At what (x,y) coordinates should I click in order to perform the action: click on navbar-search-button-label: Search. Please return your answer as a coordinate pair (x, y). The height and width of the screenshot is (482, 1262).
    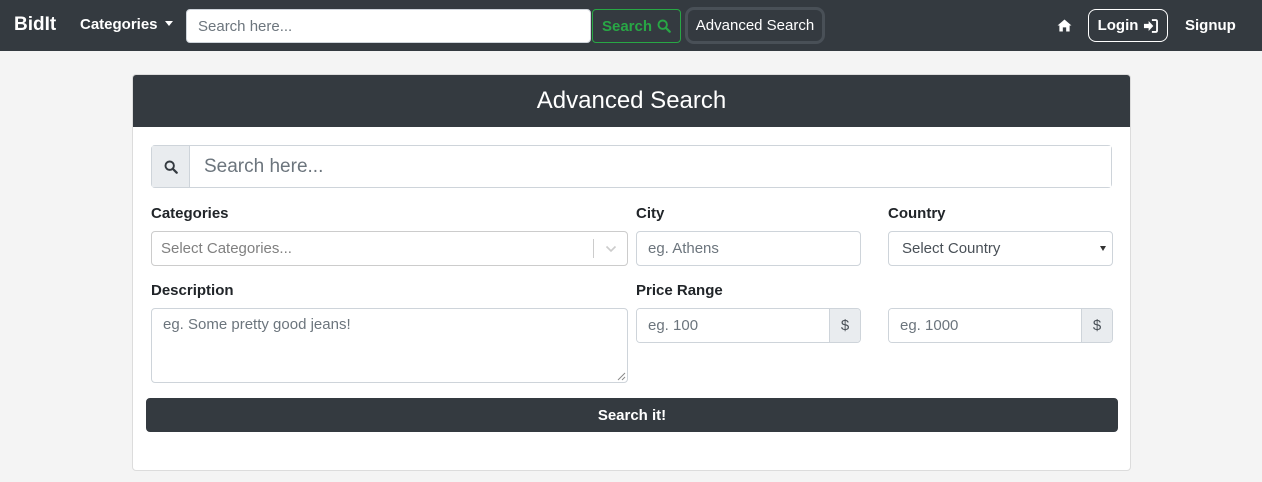
    Looking at the image, I should click on (627, 26).